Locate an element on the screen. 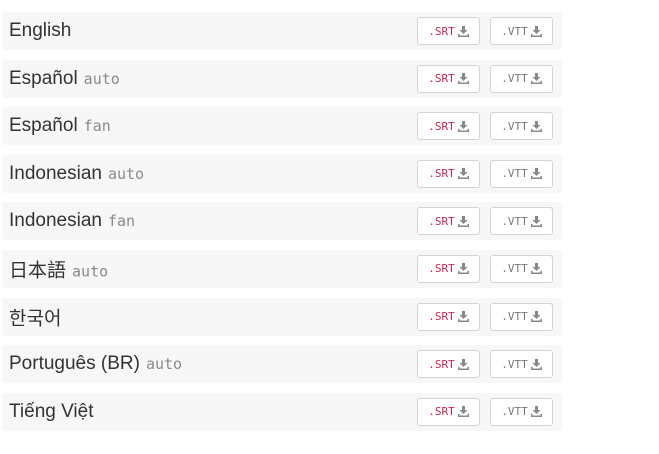 This screenshot has width=659, height=454. subtitle-row-korean: 한국어 .SRT .VTT is located at coordinates (282, 316).